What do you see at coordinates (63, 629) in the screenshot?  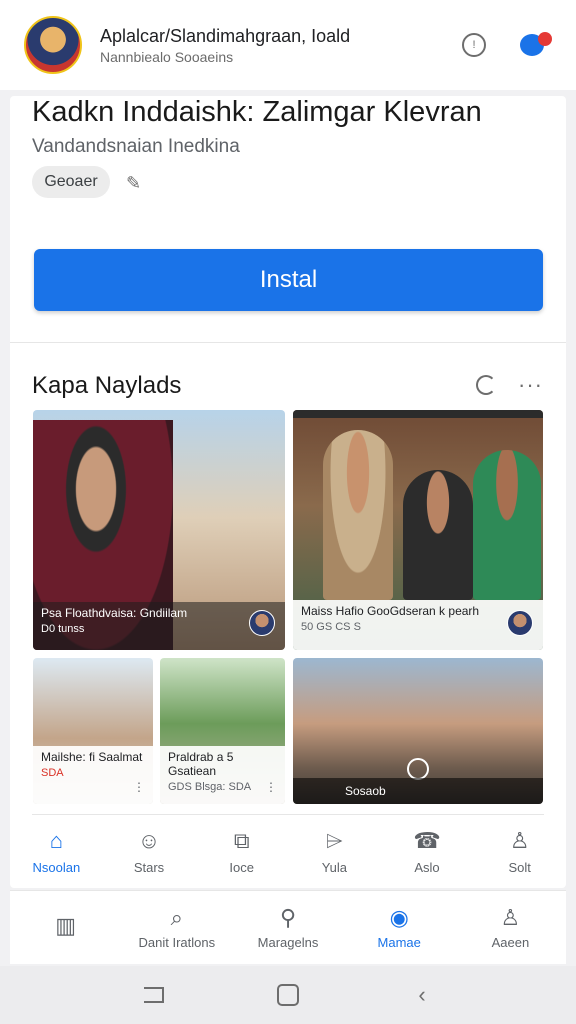 I see `tile-meta: D0 tunss` at bounding box center [63, 629].